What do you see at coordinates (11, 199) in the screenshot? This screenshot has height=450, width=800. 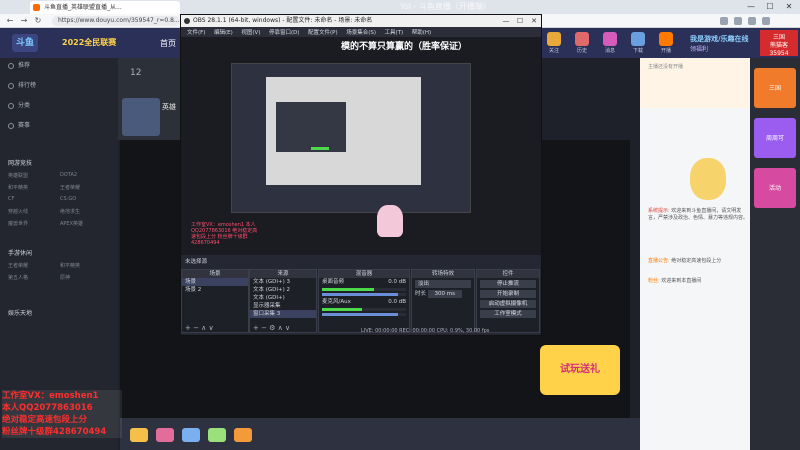 I see `sidebar-game: CF` at bounding box center [11, 199].